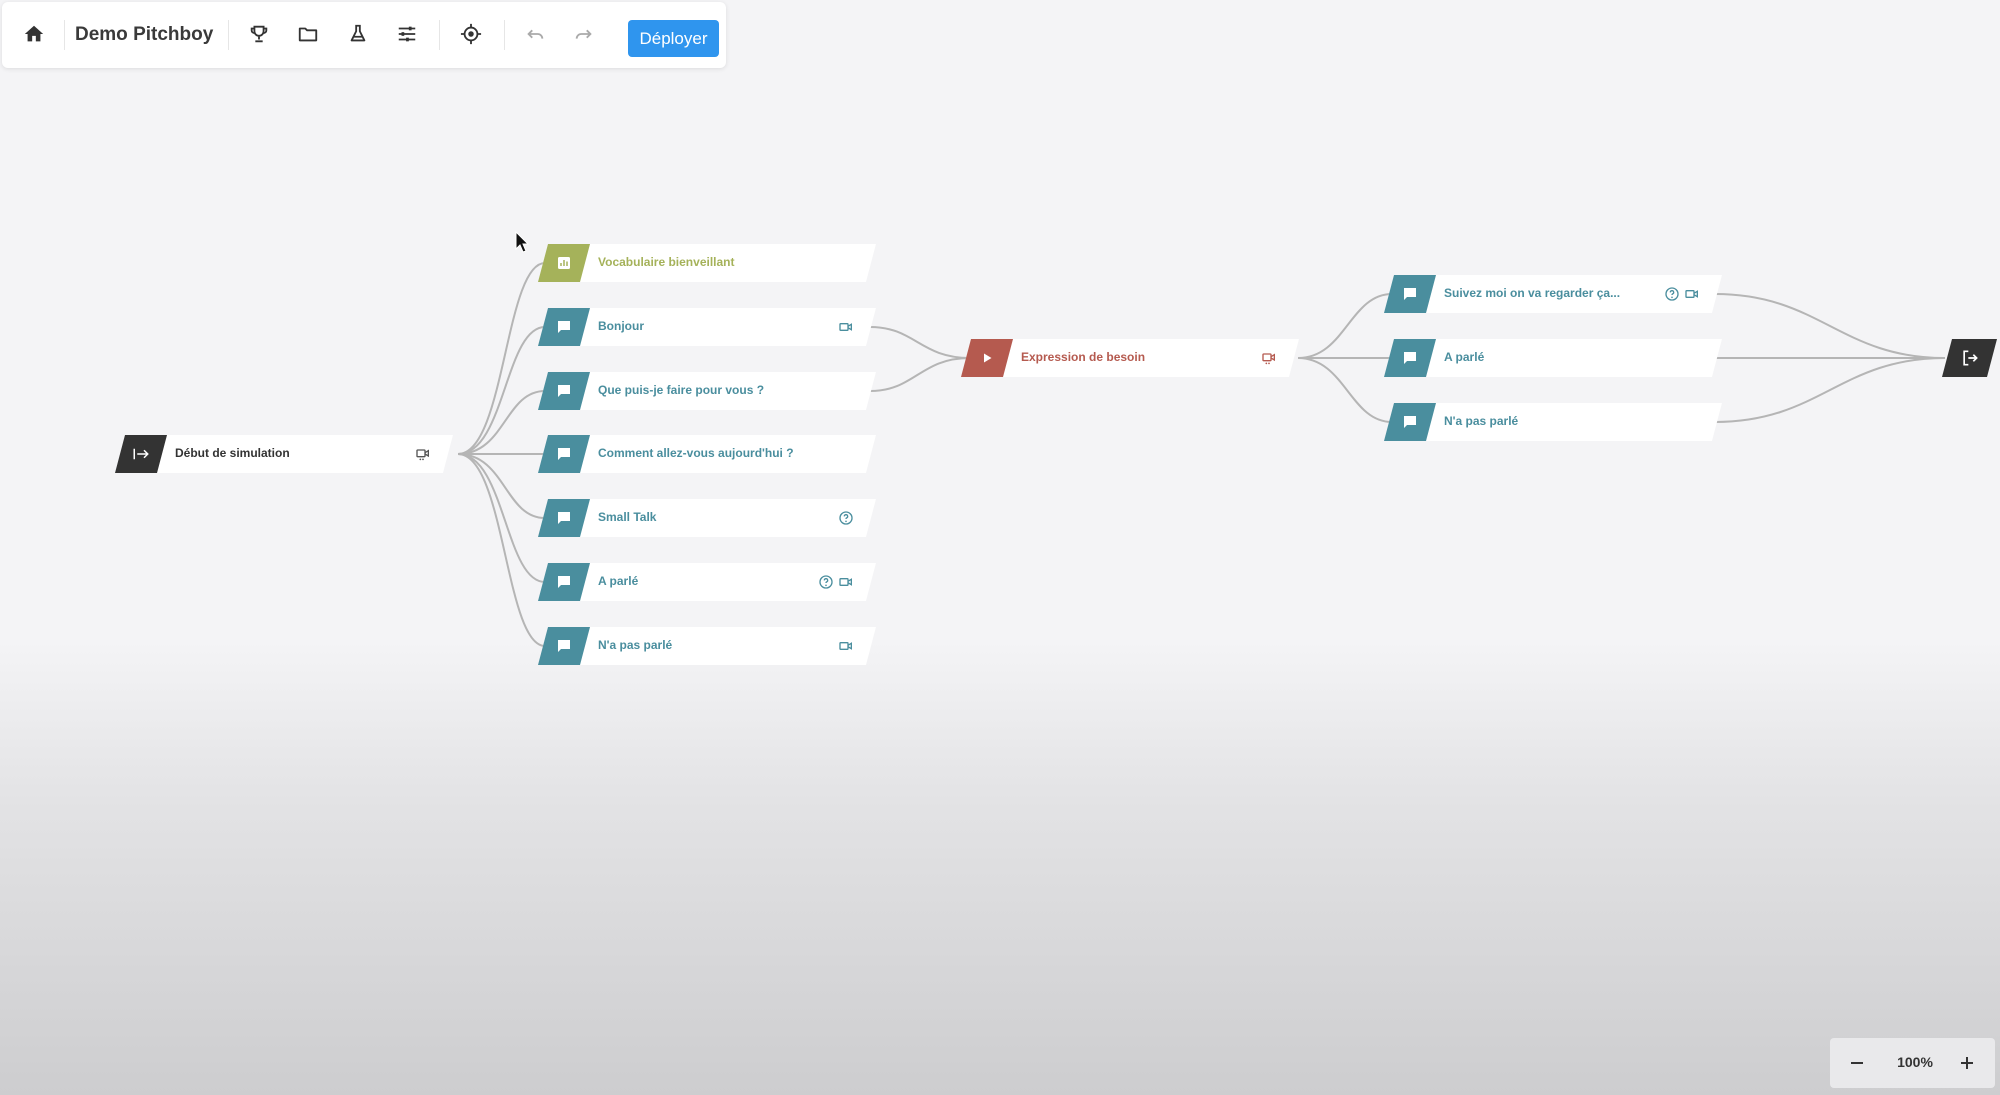  I want to click on node-label: Expression de besoin, so click(1083, 357).